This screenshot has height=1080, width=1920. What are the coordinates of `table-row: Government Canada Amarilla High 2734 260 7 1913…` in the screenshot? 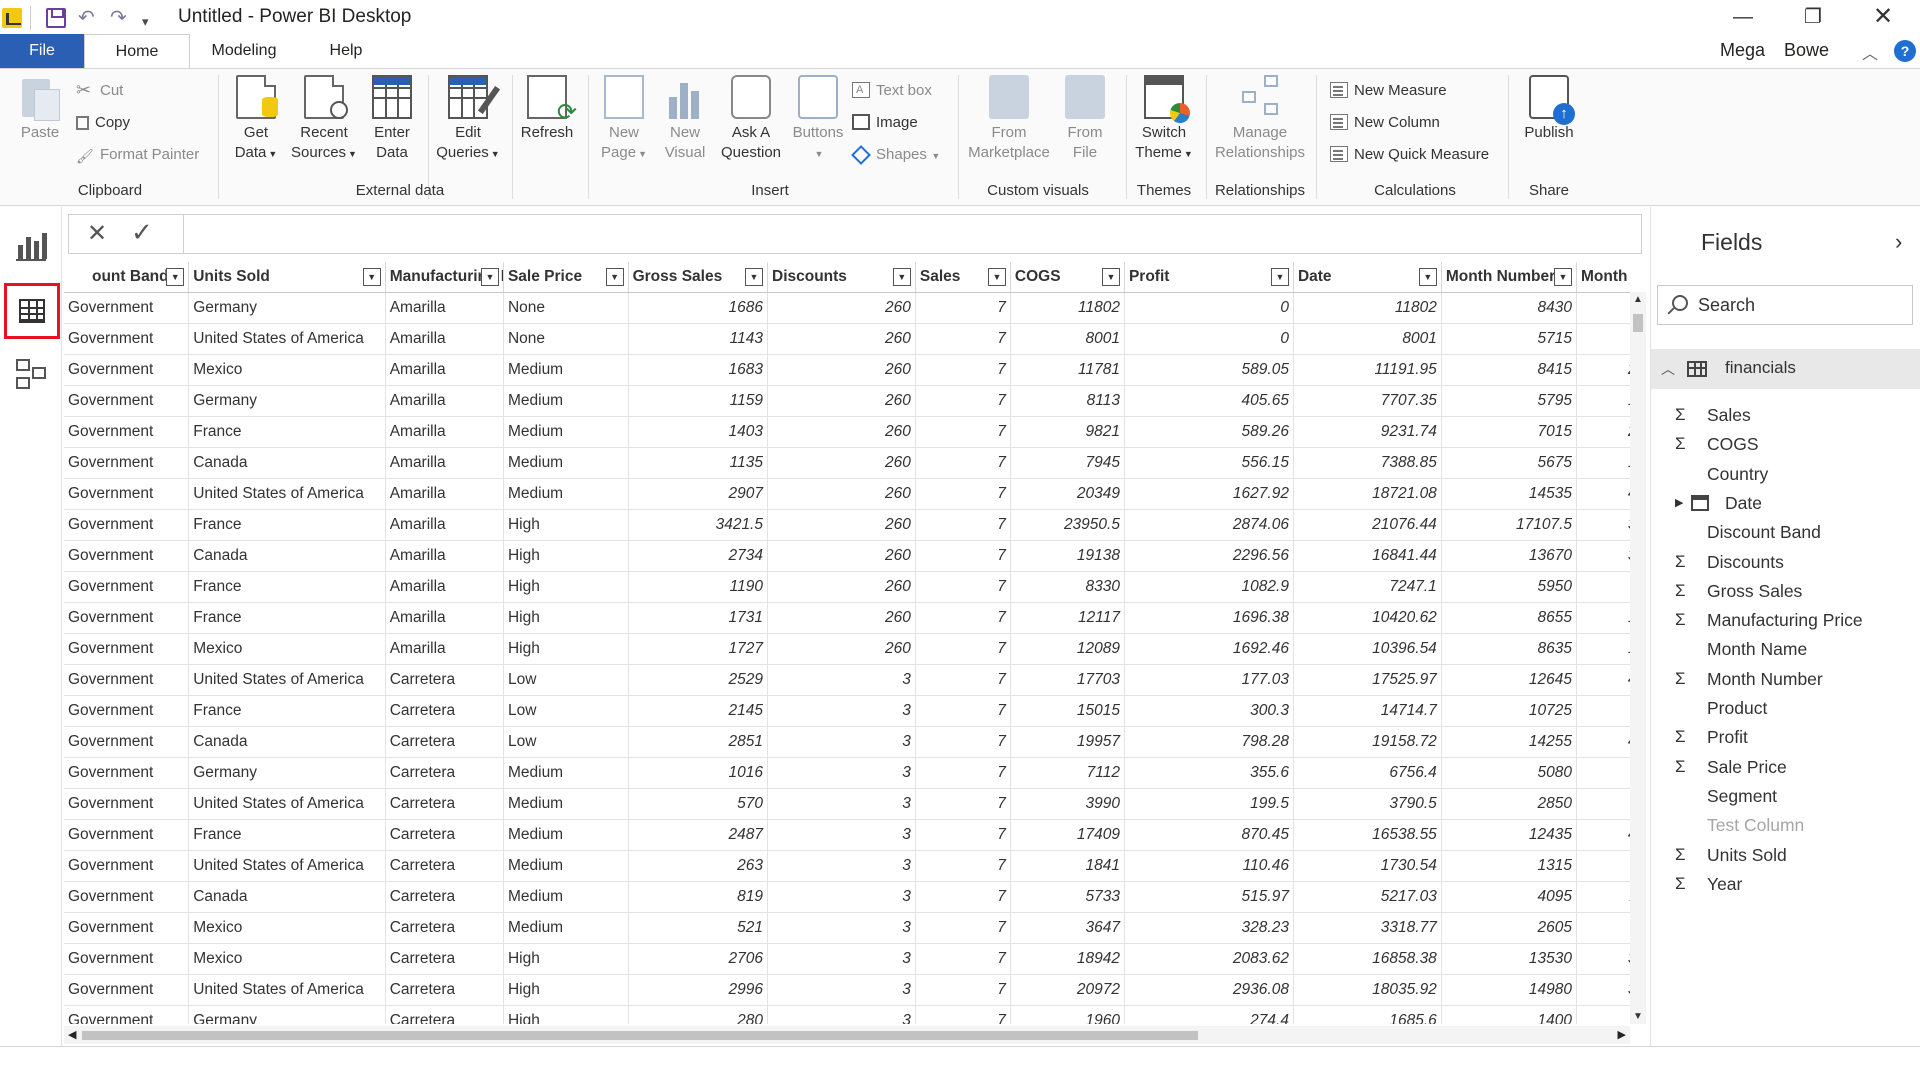 It's located at (847, 556).